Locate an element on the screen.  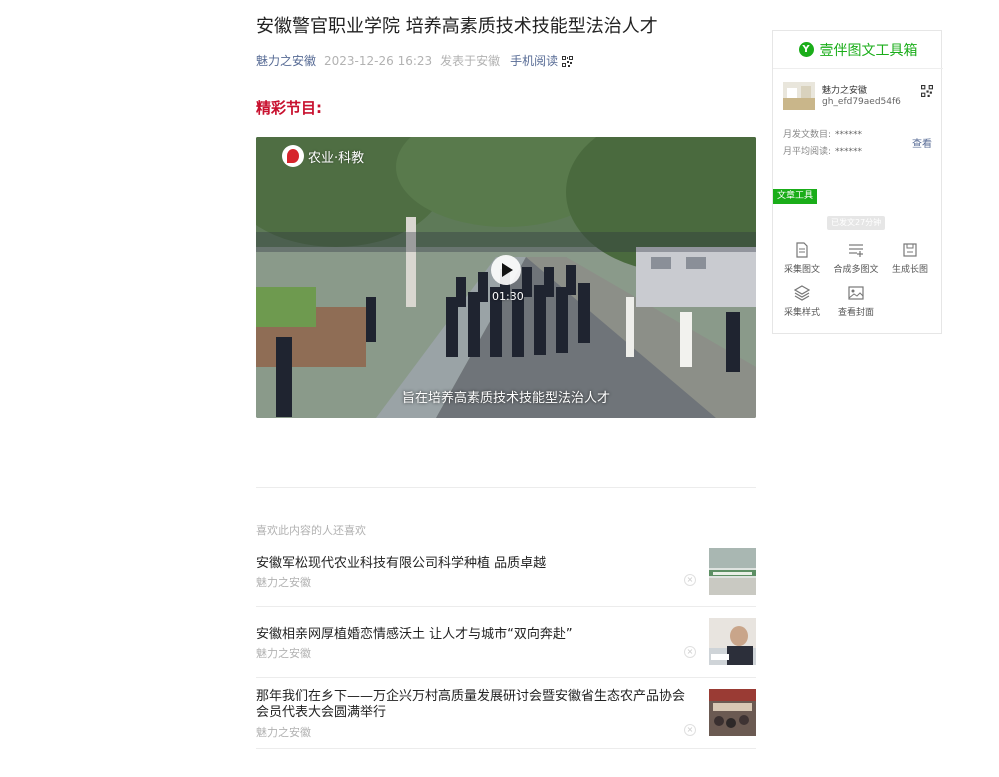
video-duration: 01:30 is located at coordinates (508, 296).